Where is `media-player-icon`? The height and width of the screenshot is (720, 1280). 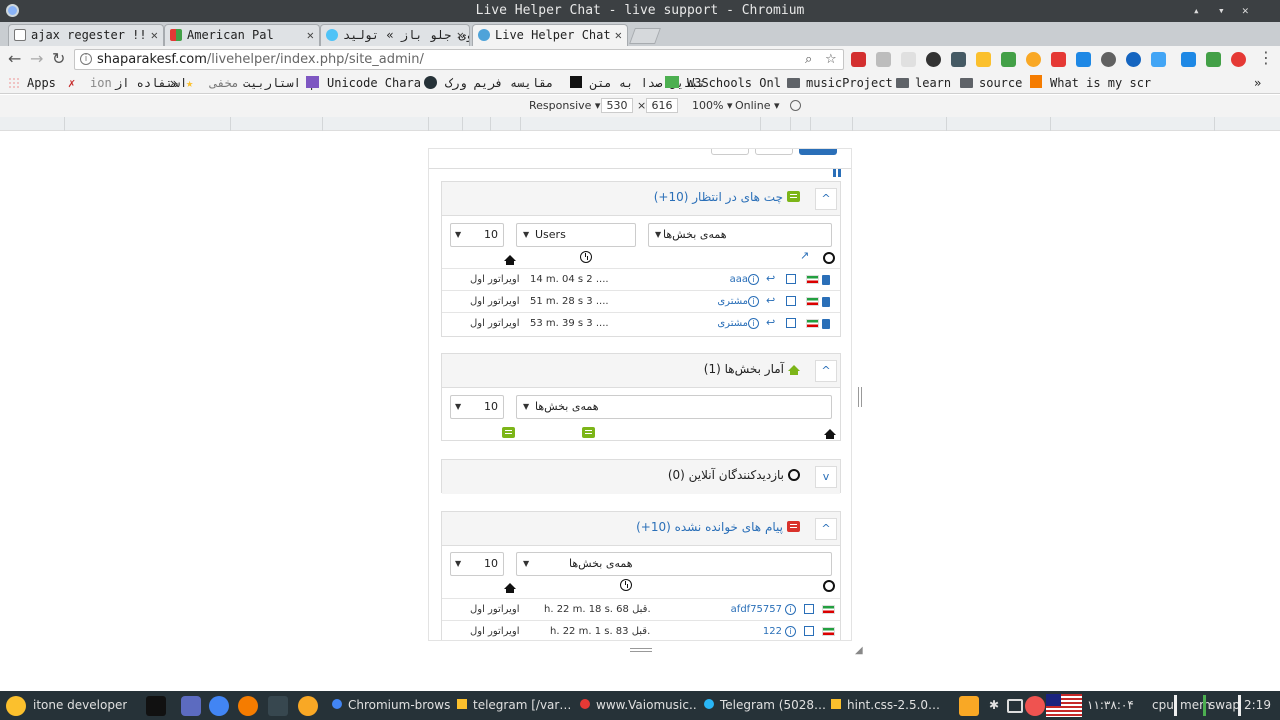 media-player-icon is located at coordinates (248, 706).